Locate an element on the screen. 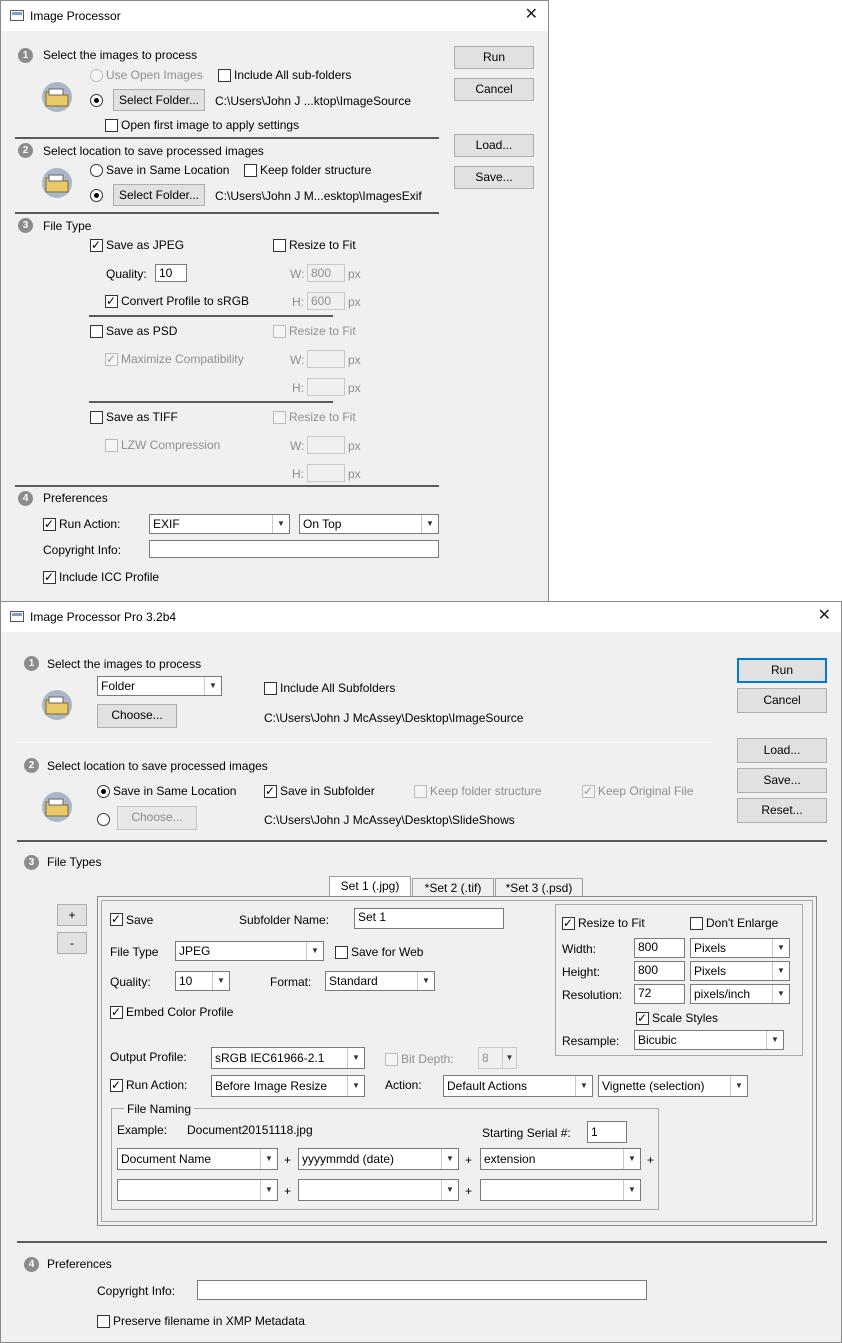  format-value: Standard is located at coordinates (353, 981).